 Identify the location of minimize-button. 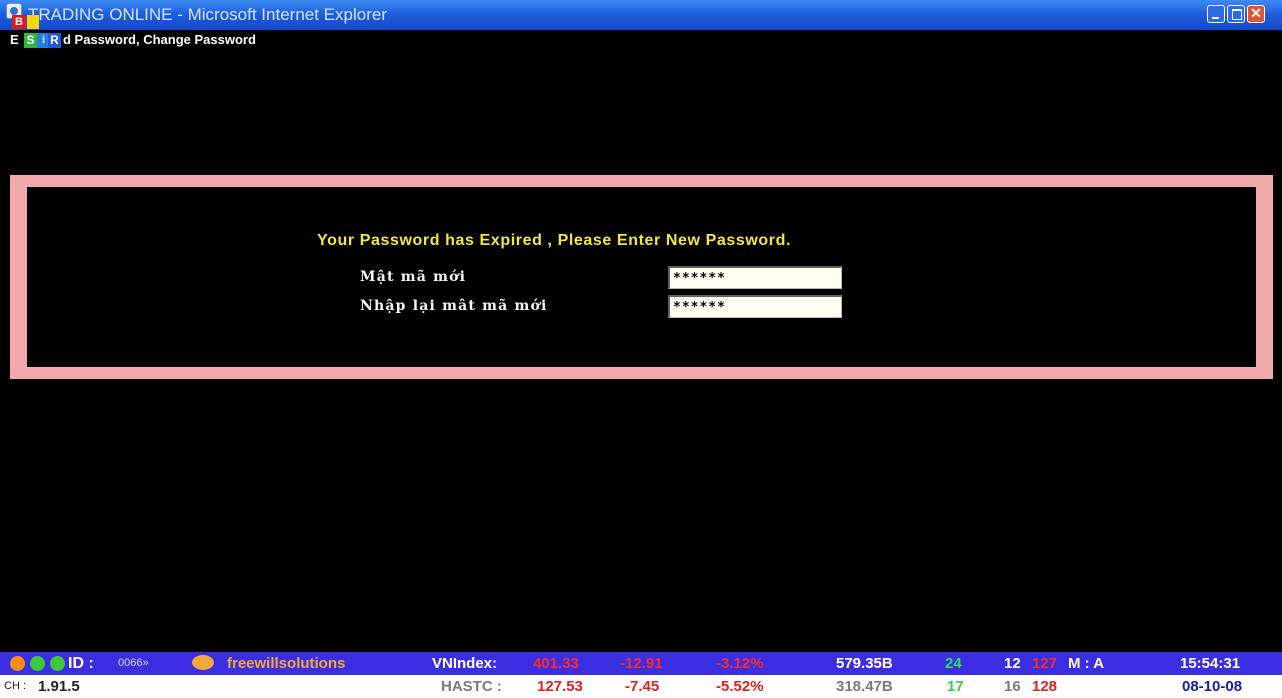
(1216, 14).